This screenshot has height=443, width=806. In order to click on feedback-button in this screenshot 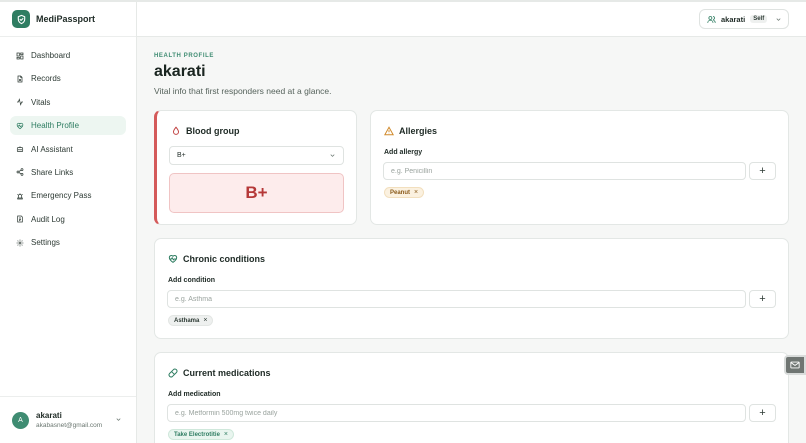, I will do `click(795, 365)`.